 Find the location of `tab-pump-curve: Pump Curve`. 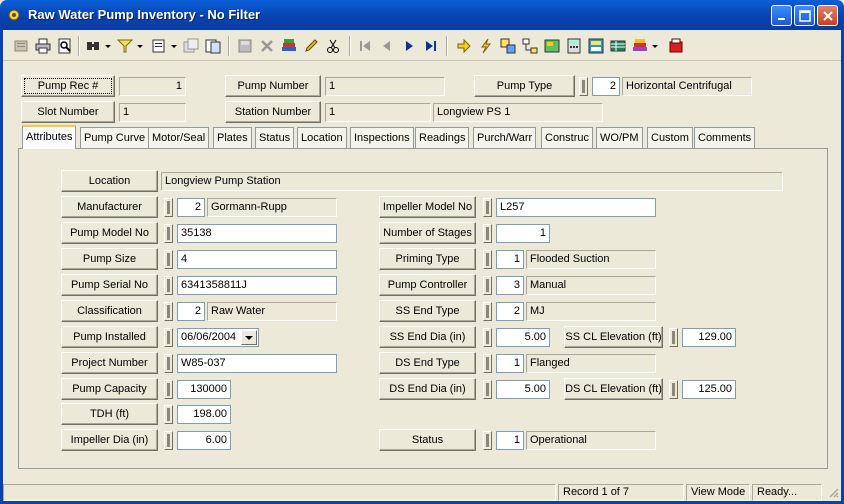

tab-pump-curve: Pump Curve is located at coordinates (115, 137).